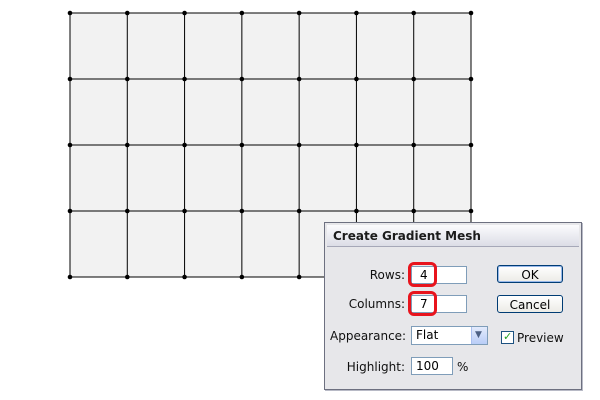 The height and width of the screenshot is (400, 600). Describe the element at coordinates (432, 366) in the screenshot. I see `highlight-input: 100` at that location.